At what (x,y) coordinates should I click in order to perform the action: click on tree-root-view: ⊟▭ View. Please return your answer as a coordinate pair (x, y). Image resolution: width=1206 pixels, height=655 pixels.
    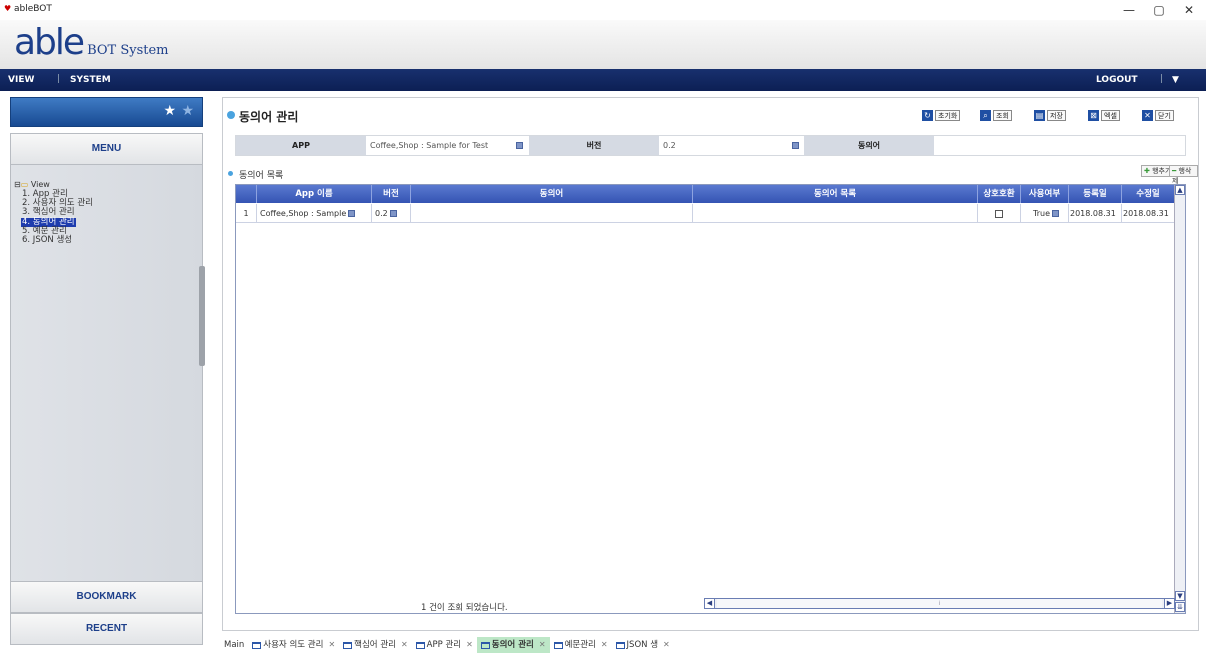
    Looking at the image, I should click on (32, 184).